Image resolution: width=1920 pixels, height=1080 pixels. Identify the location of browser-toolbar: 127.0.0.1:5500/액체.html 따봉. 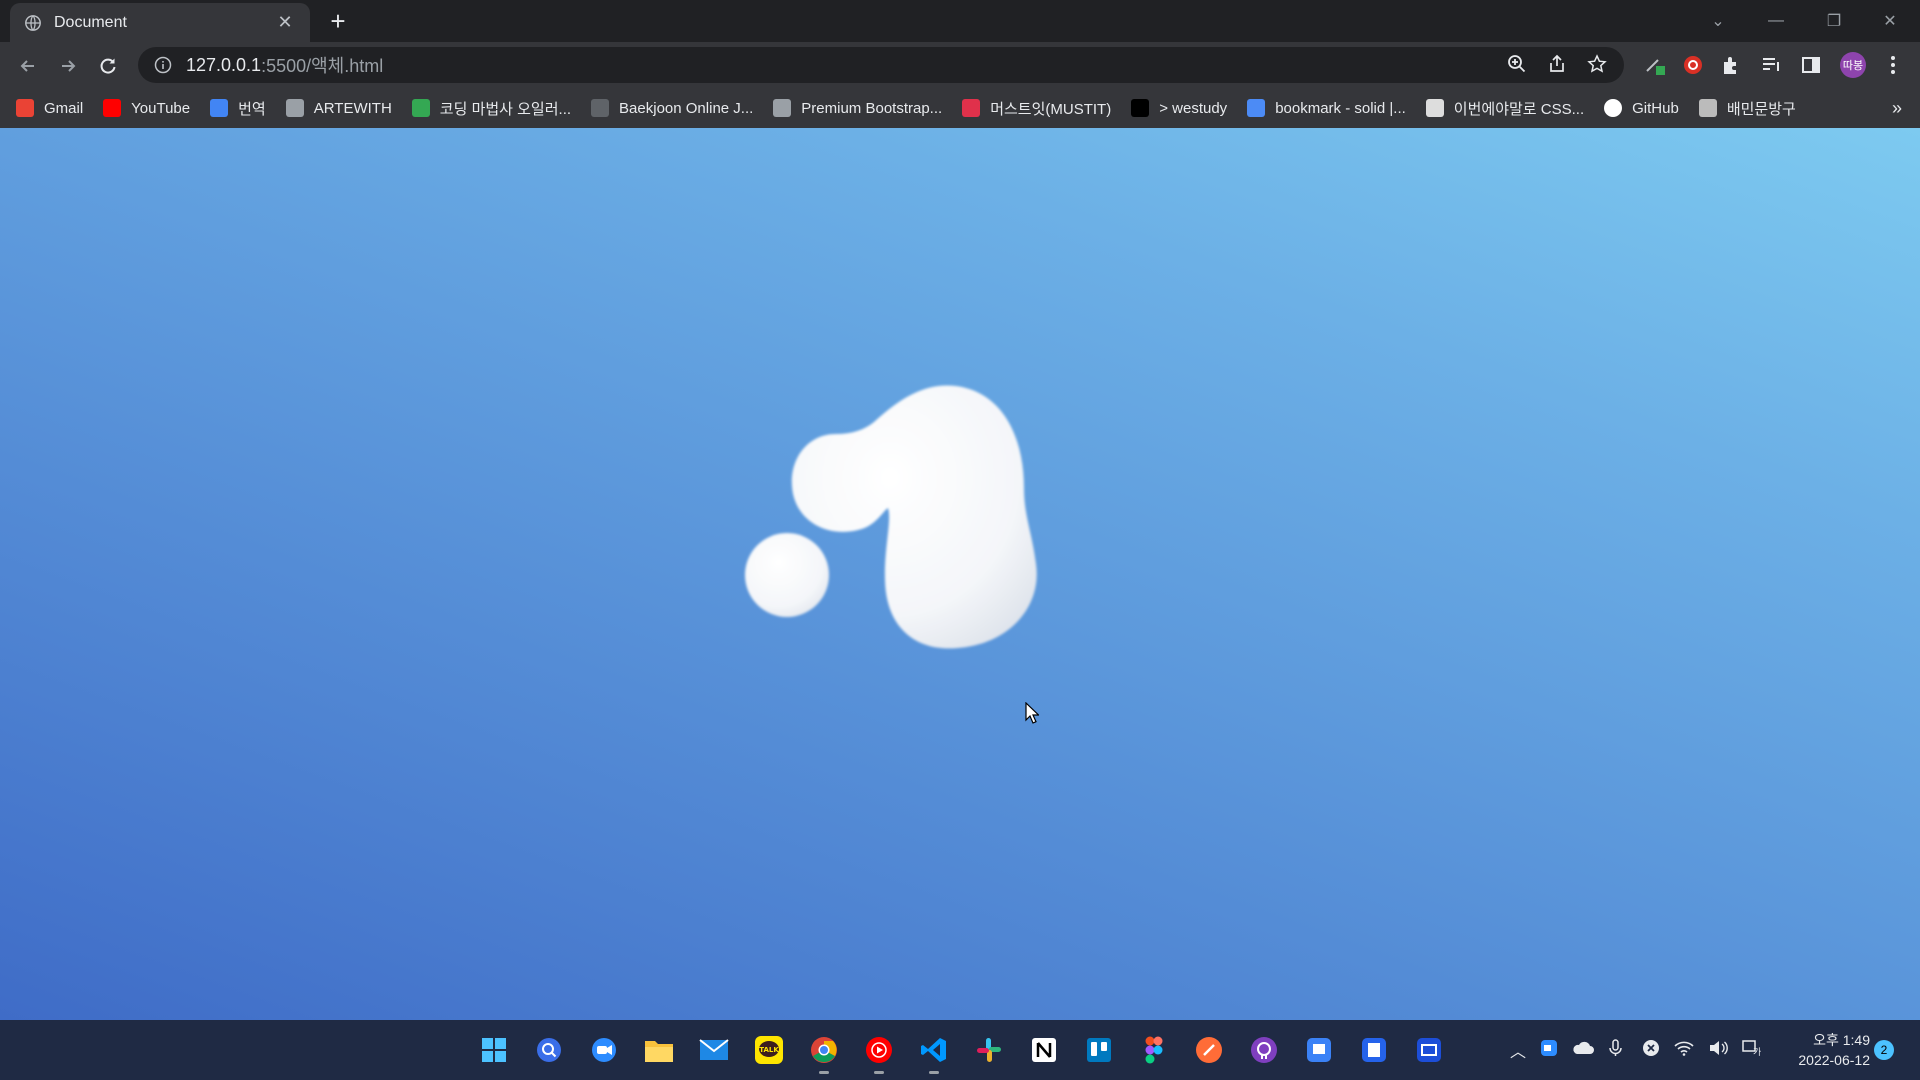
(960, 65).